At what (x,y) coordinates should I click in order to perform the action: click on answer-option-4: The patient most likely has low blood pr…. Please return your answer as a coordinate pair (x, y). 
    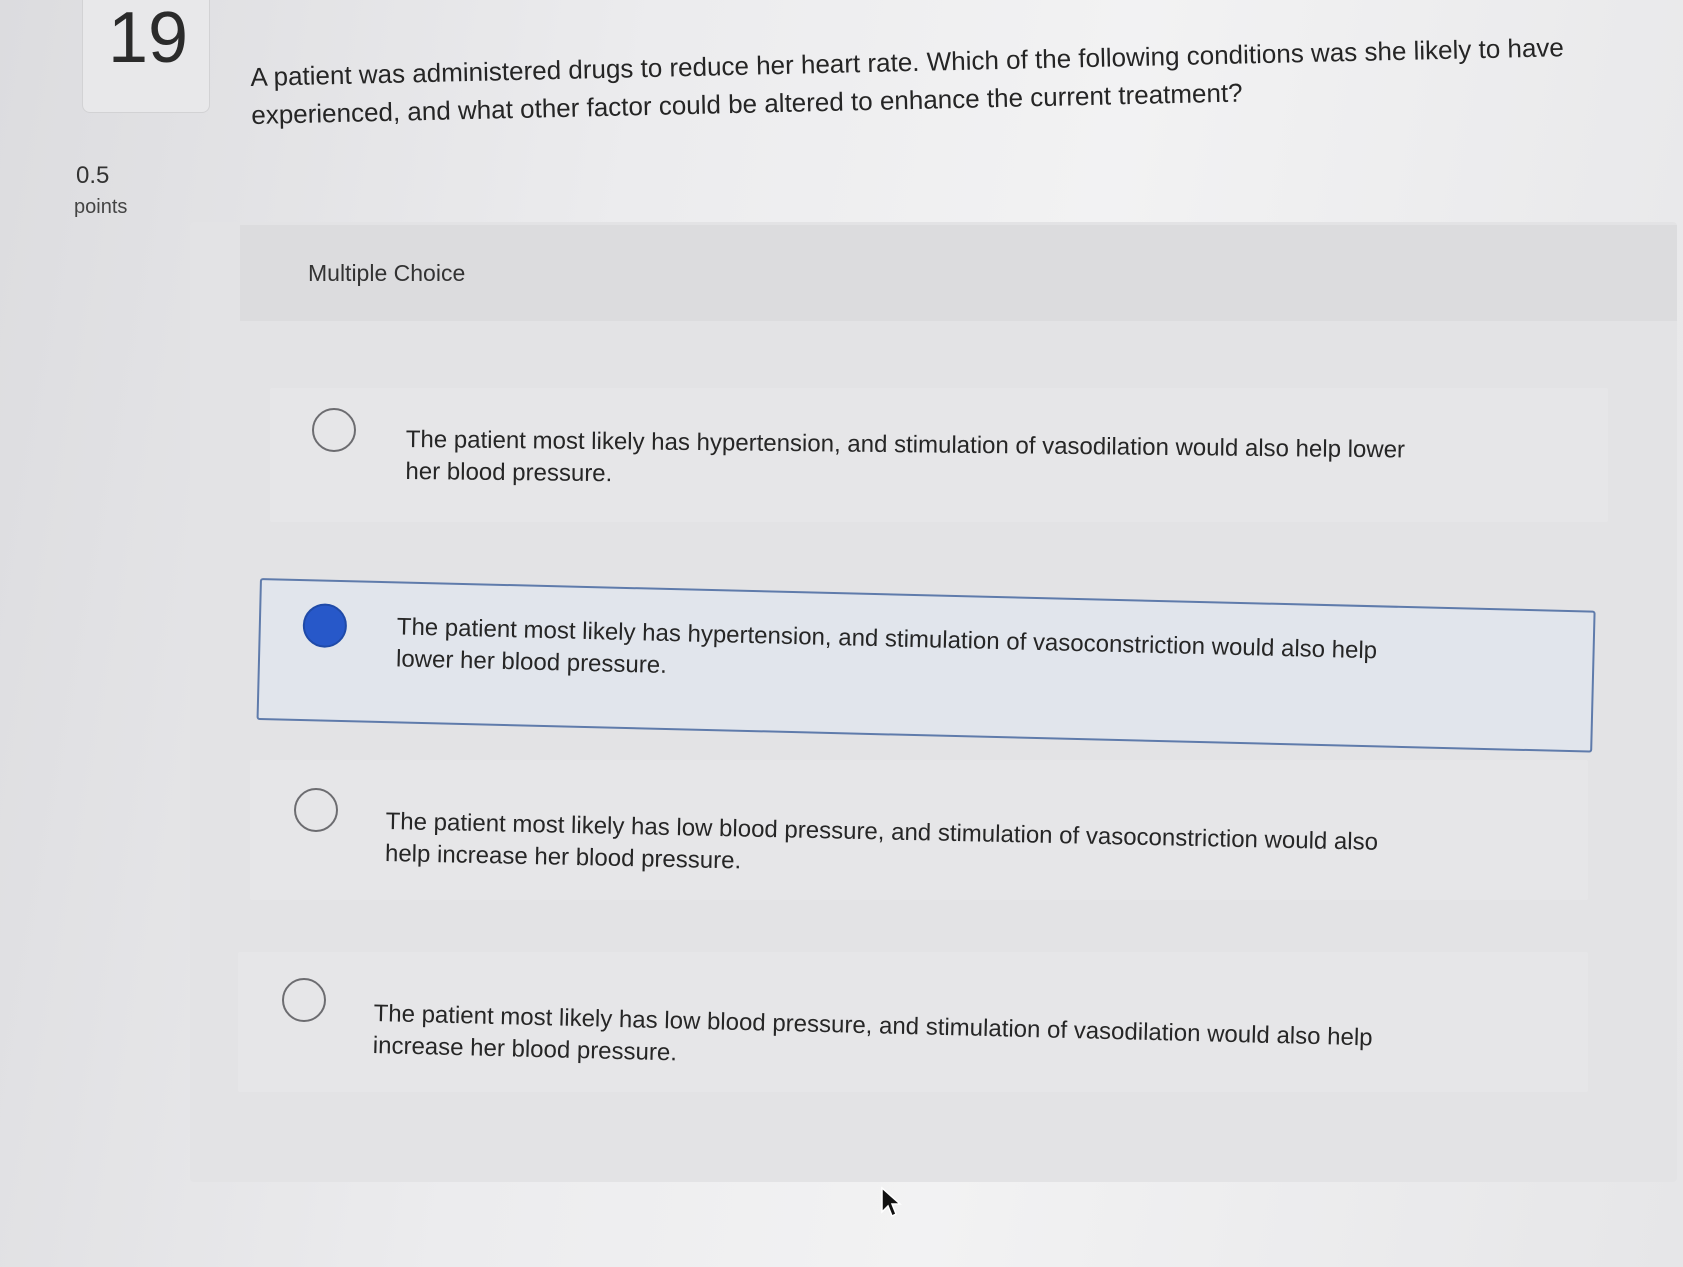
    Looking at the image, I should click on (913, 1022).